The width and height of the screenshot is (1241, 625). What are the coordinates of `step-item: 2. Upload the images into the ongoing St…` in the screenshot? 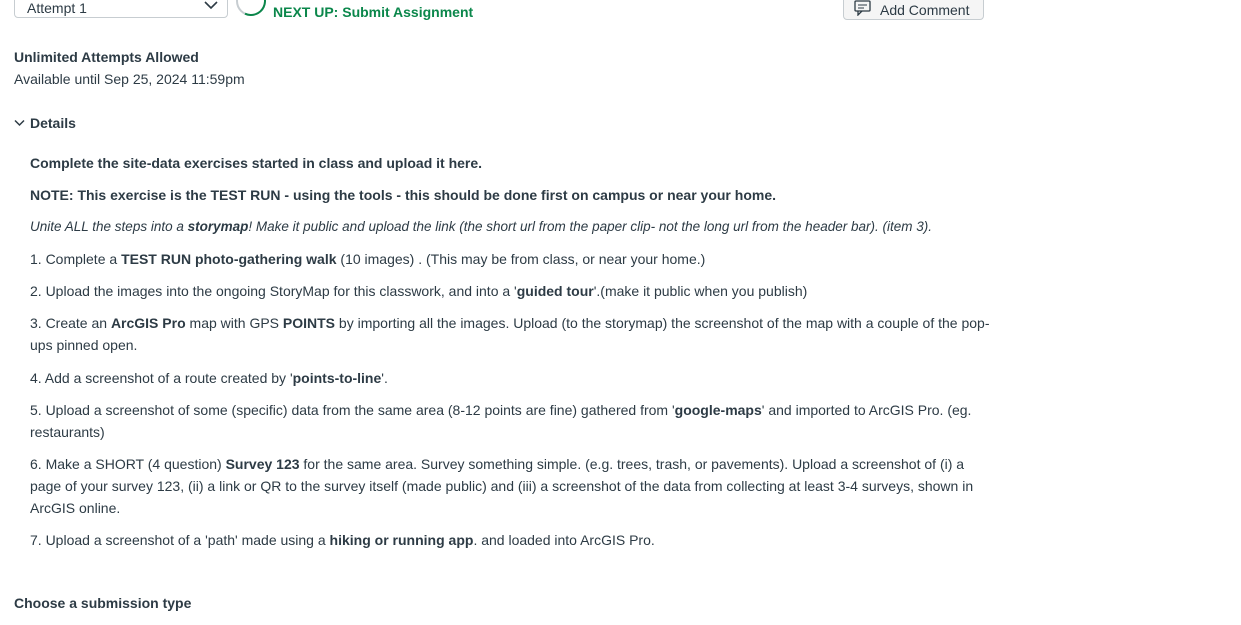 It's located at (419, 291).